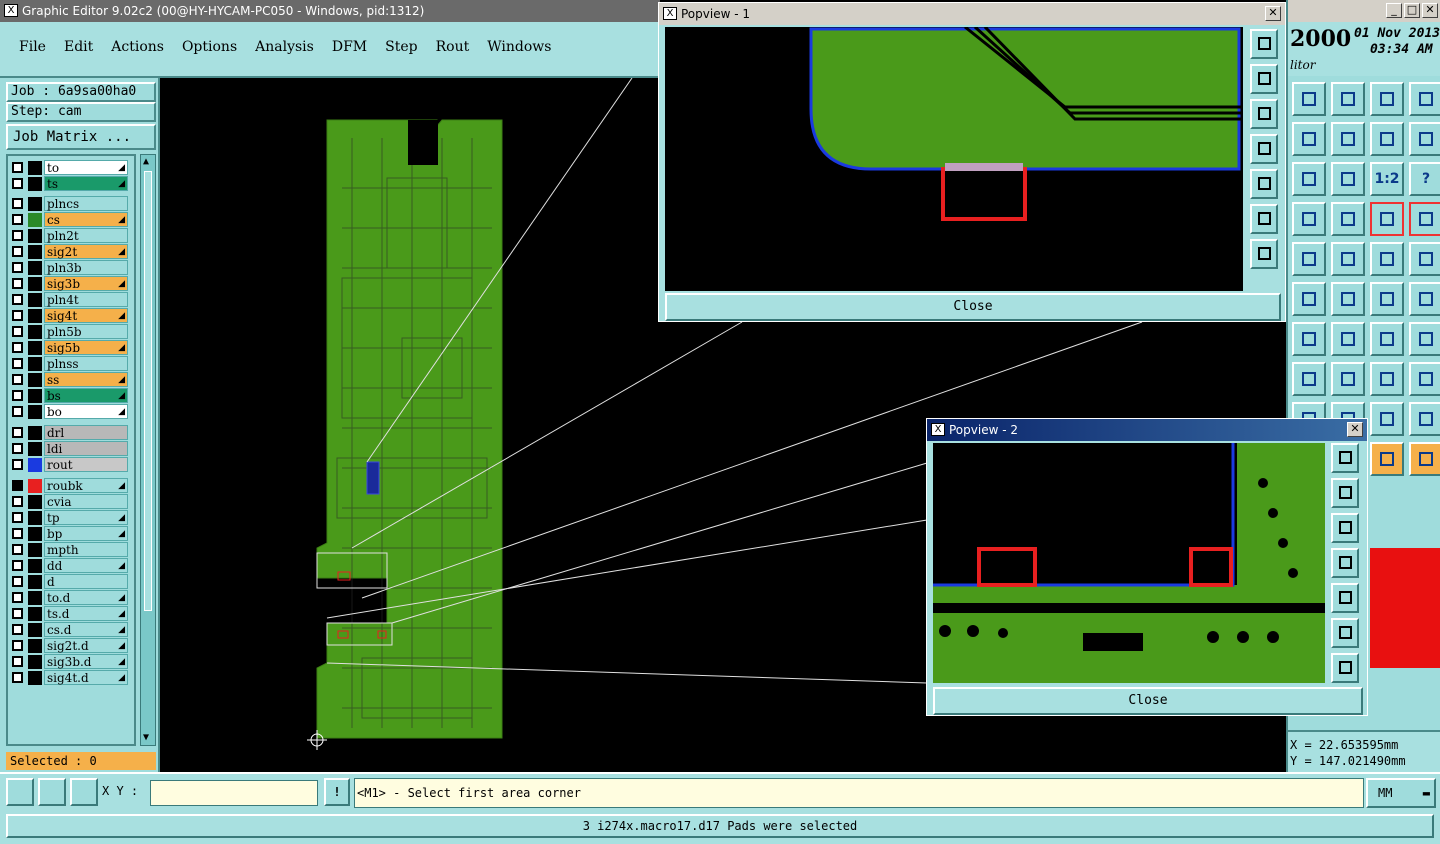  Describe the element at coordinates (1264, 79) in the screenshot. I see `zoom-up-icon` at that location.